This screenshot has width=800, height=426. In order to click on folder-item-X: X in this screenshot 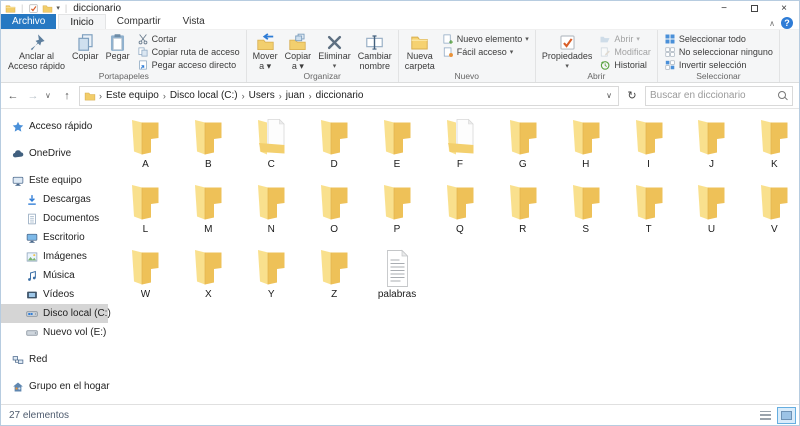, I will do `click(208, 279)`.